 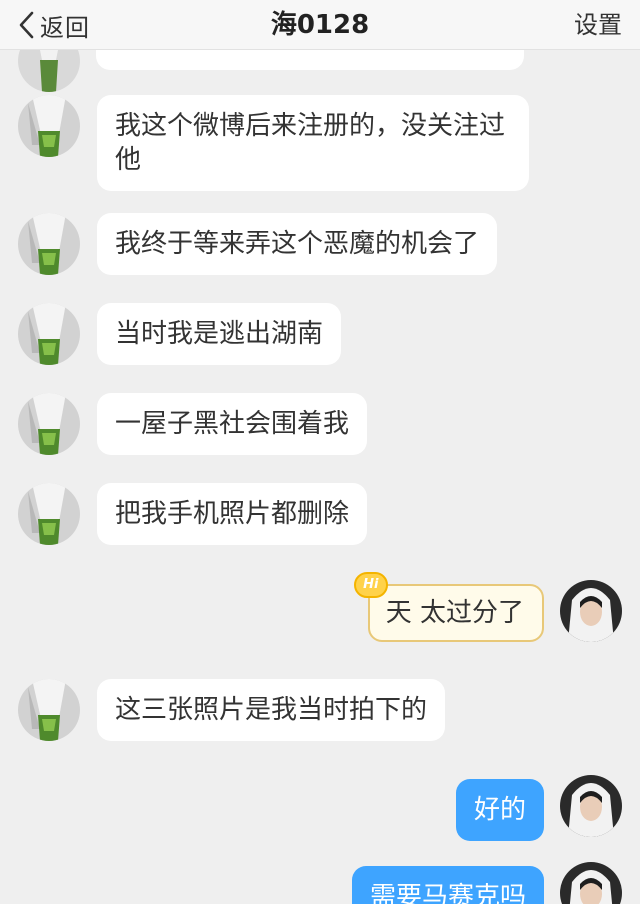 I want to click on message-bubble-mine: Hi 天 太过分了, so click(x=448, y=607).